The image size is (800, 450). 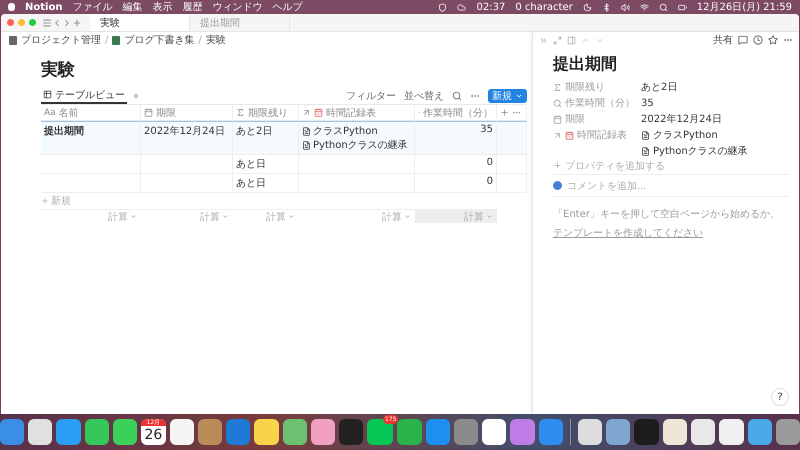 I want to click on menu-item: 表示, so click(x=162, y=7).